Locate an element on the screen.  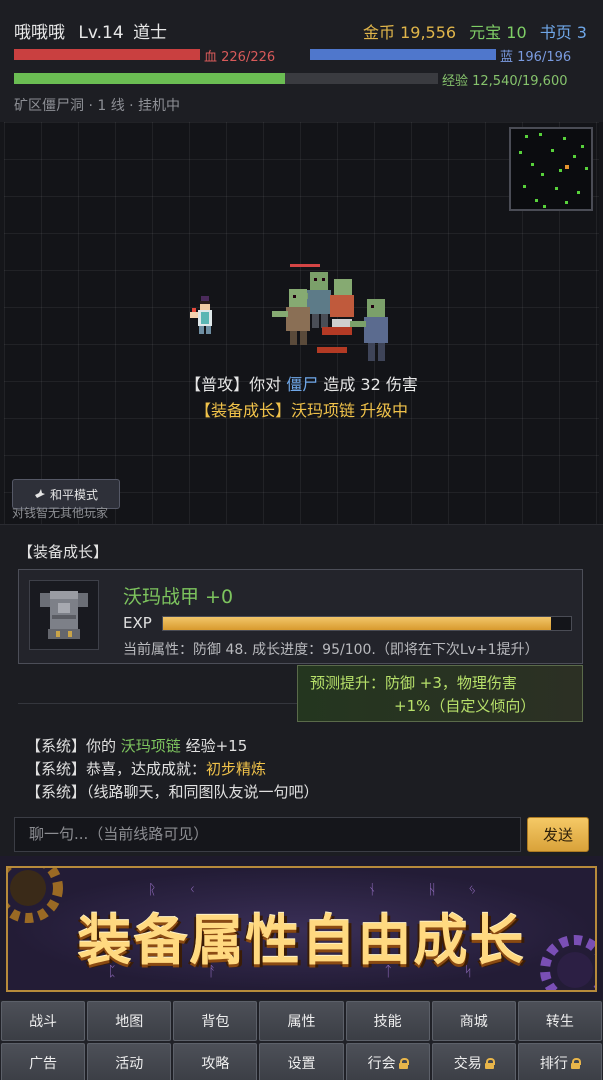
panel-title: 【装备成长】 is located at coordinates (63, 552).